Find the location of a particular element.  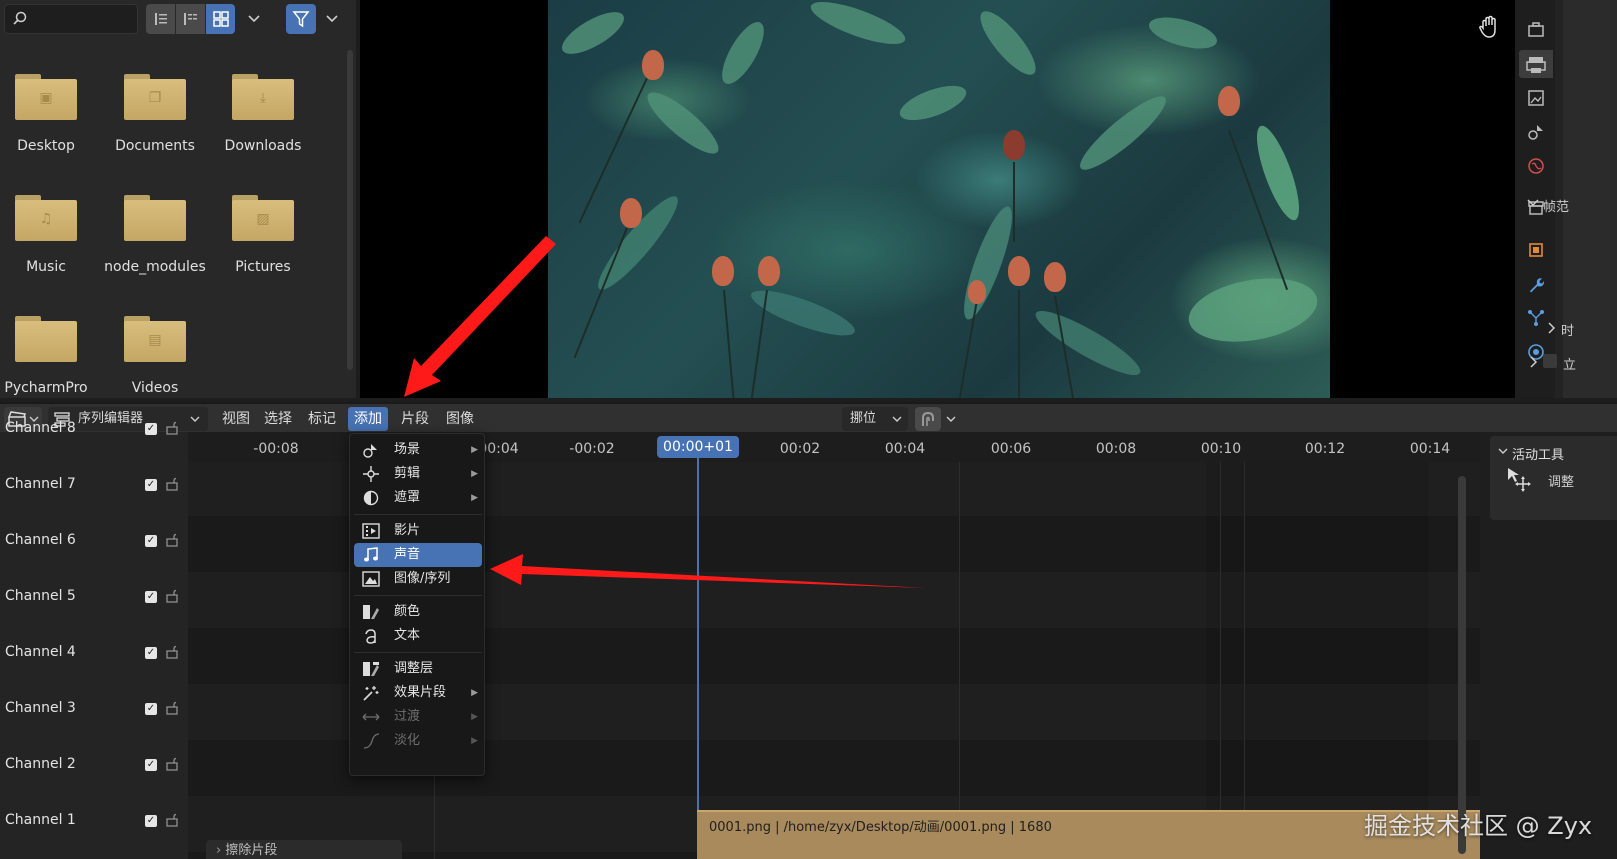

playhead-line is located at coordinates (698, 658).